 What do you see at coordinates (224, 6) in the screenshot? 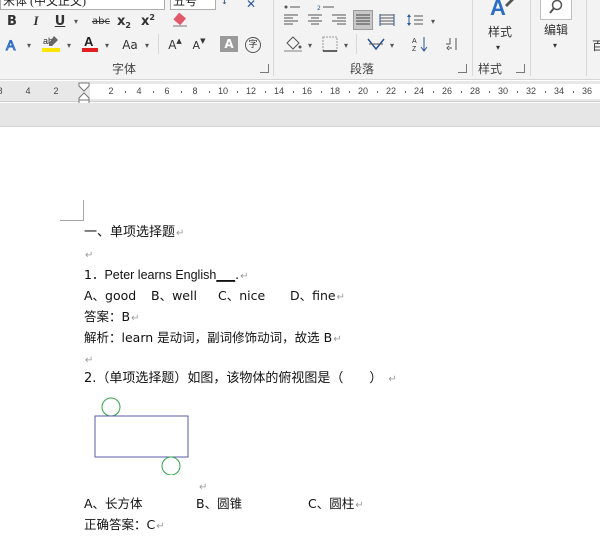
I see `font-size-dropdown-icon: ꜜ` at bounding box center [224, 6].